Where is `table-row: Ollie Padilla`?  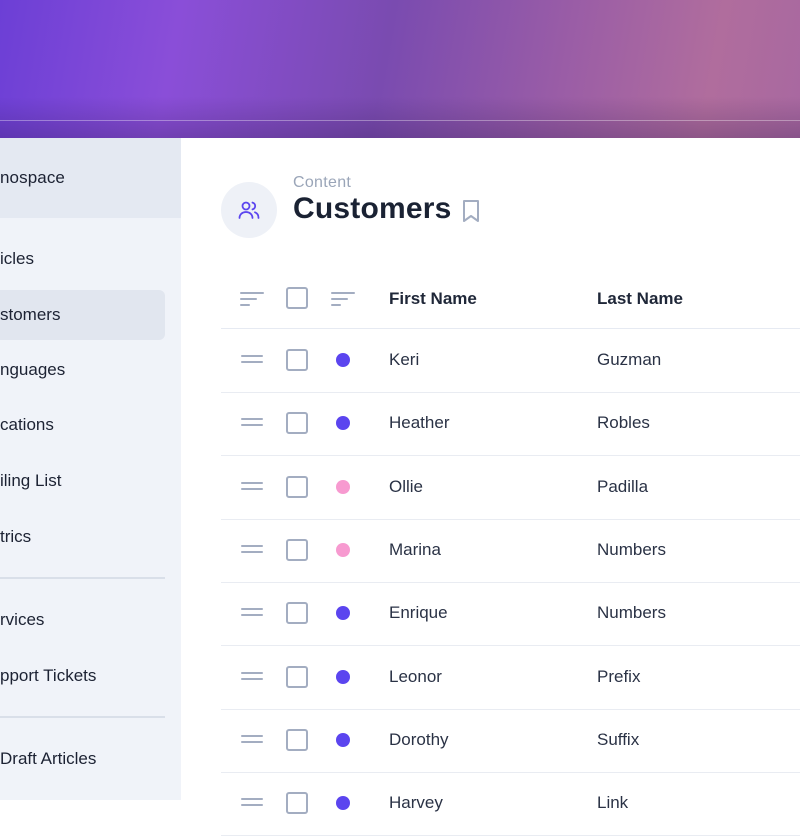 table-row: Ollie Padilla is located at coordinates (510, 488).